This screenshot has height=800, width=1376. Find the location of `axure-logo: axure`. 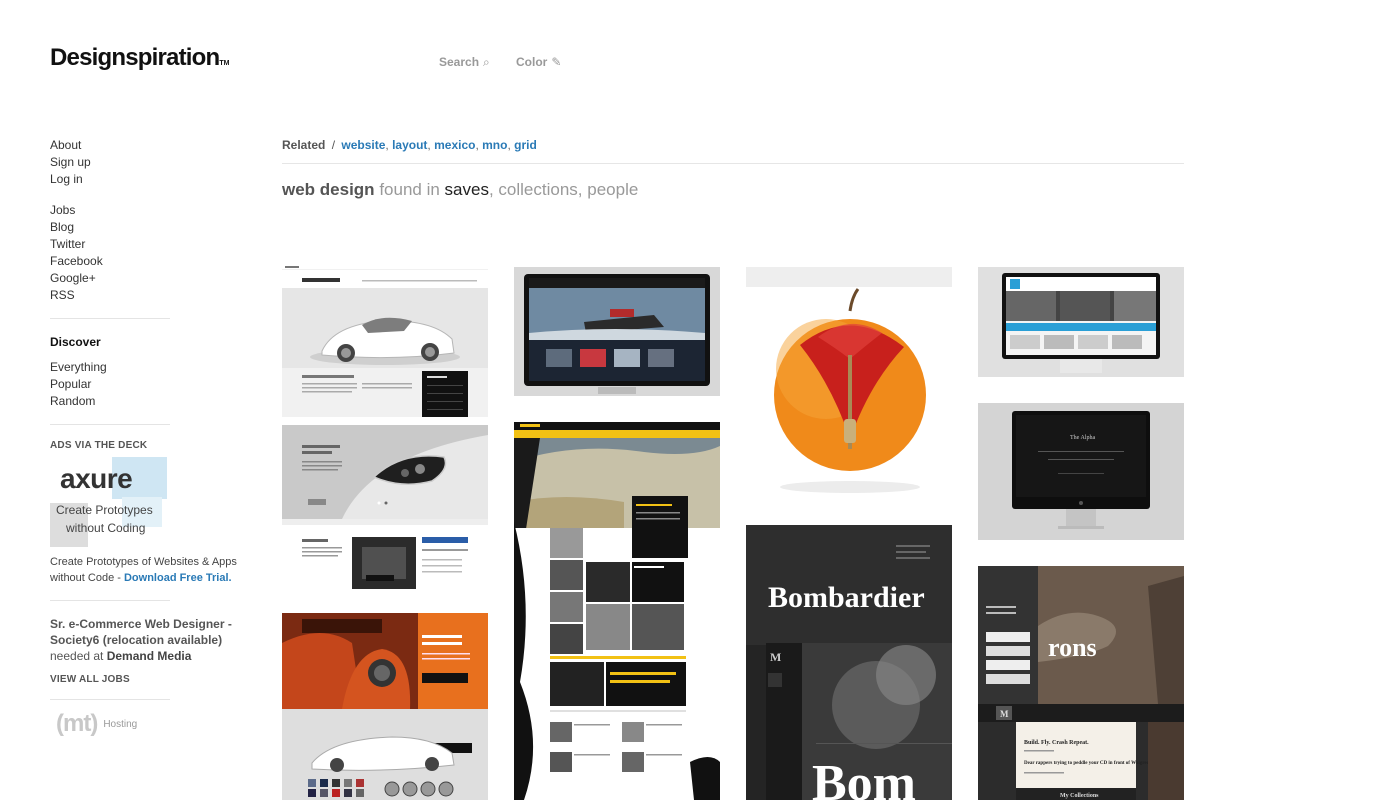

axure-logo: axure is located at coordinates (96, 478).